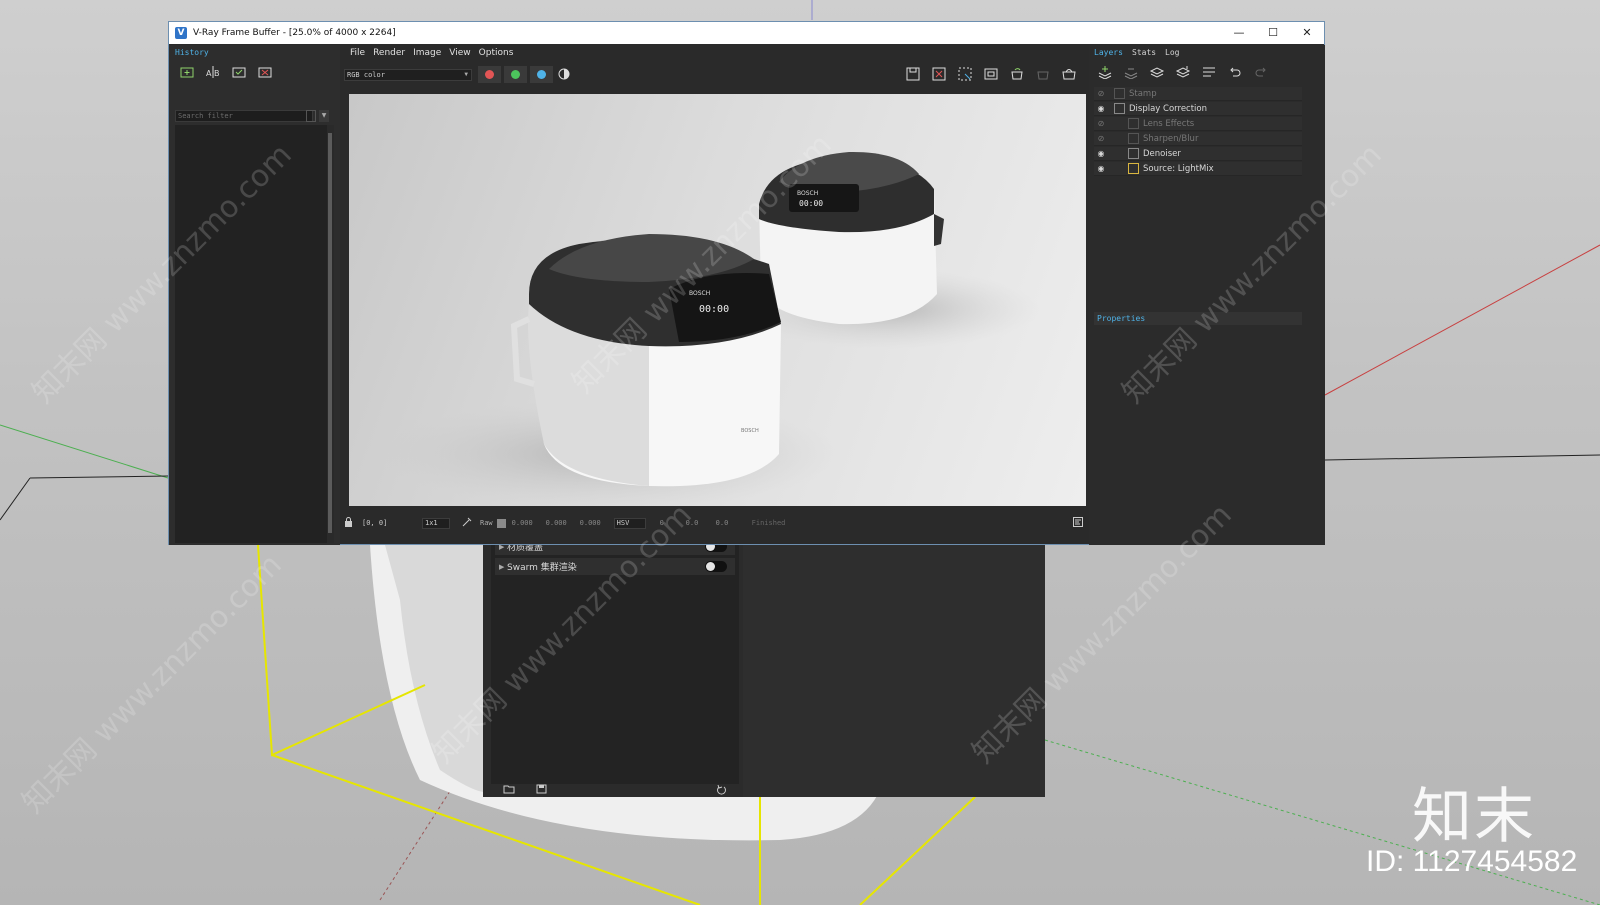 Image resolution: width=1600 pixels, height=905 pixels. What do you see at coordinates (239, 72) in the screenshot?
I see `load-history-icon` at bounding box center [239, 72].